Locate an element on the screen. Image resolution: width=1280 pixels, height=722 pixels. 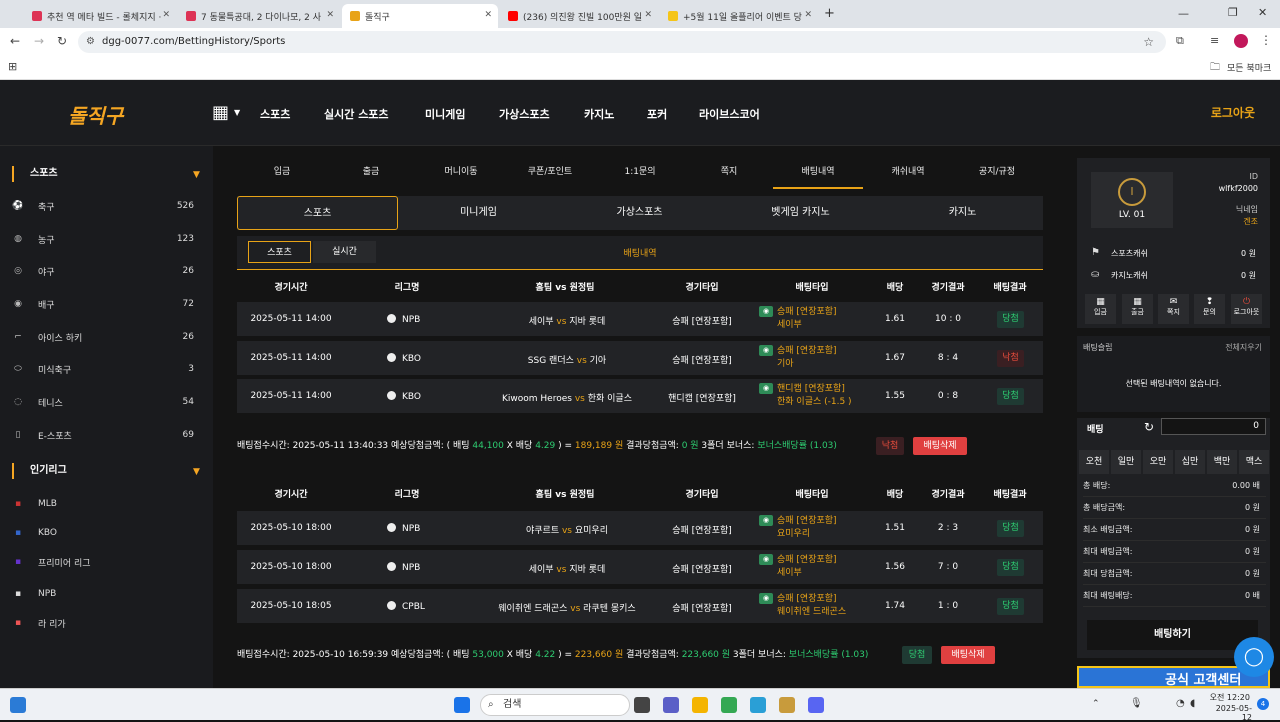
sidebar-item-esports: ▯ E-스포츠 69 is located at coordinates (103, 435).